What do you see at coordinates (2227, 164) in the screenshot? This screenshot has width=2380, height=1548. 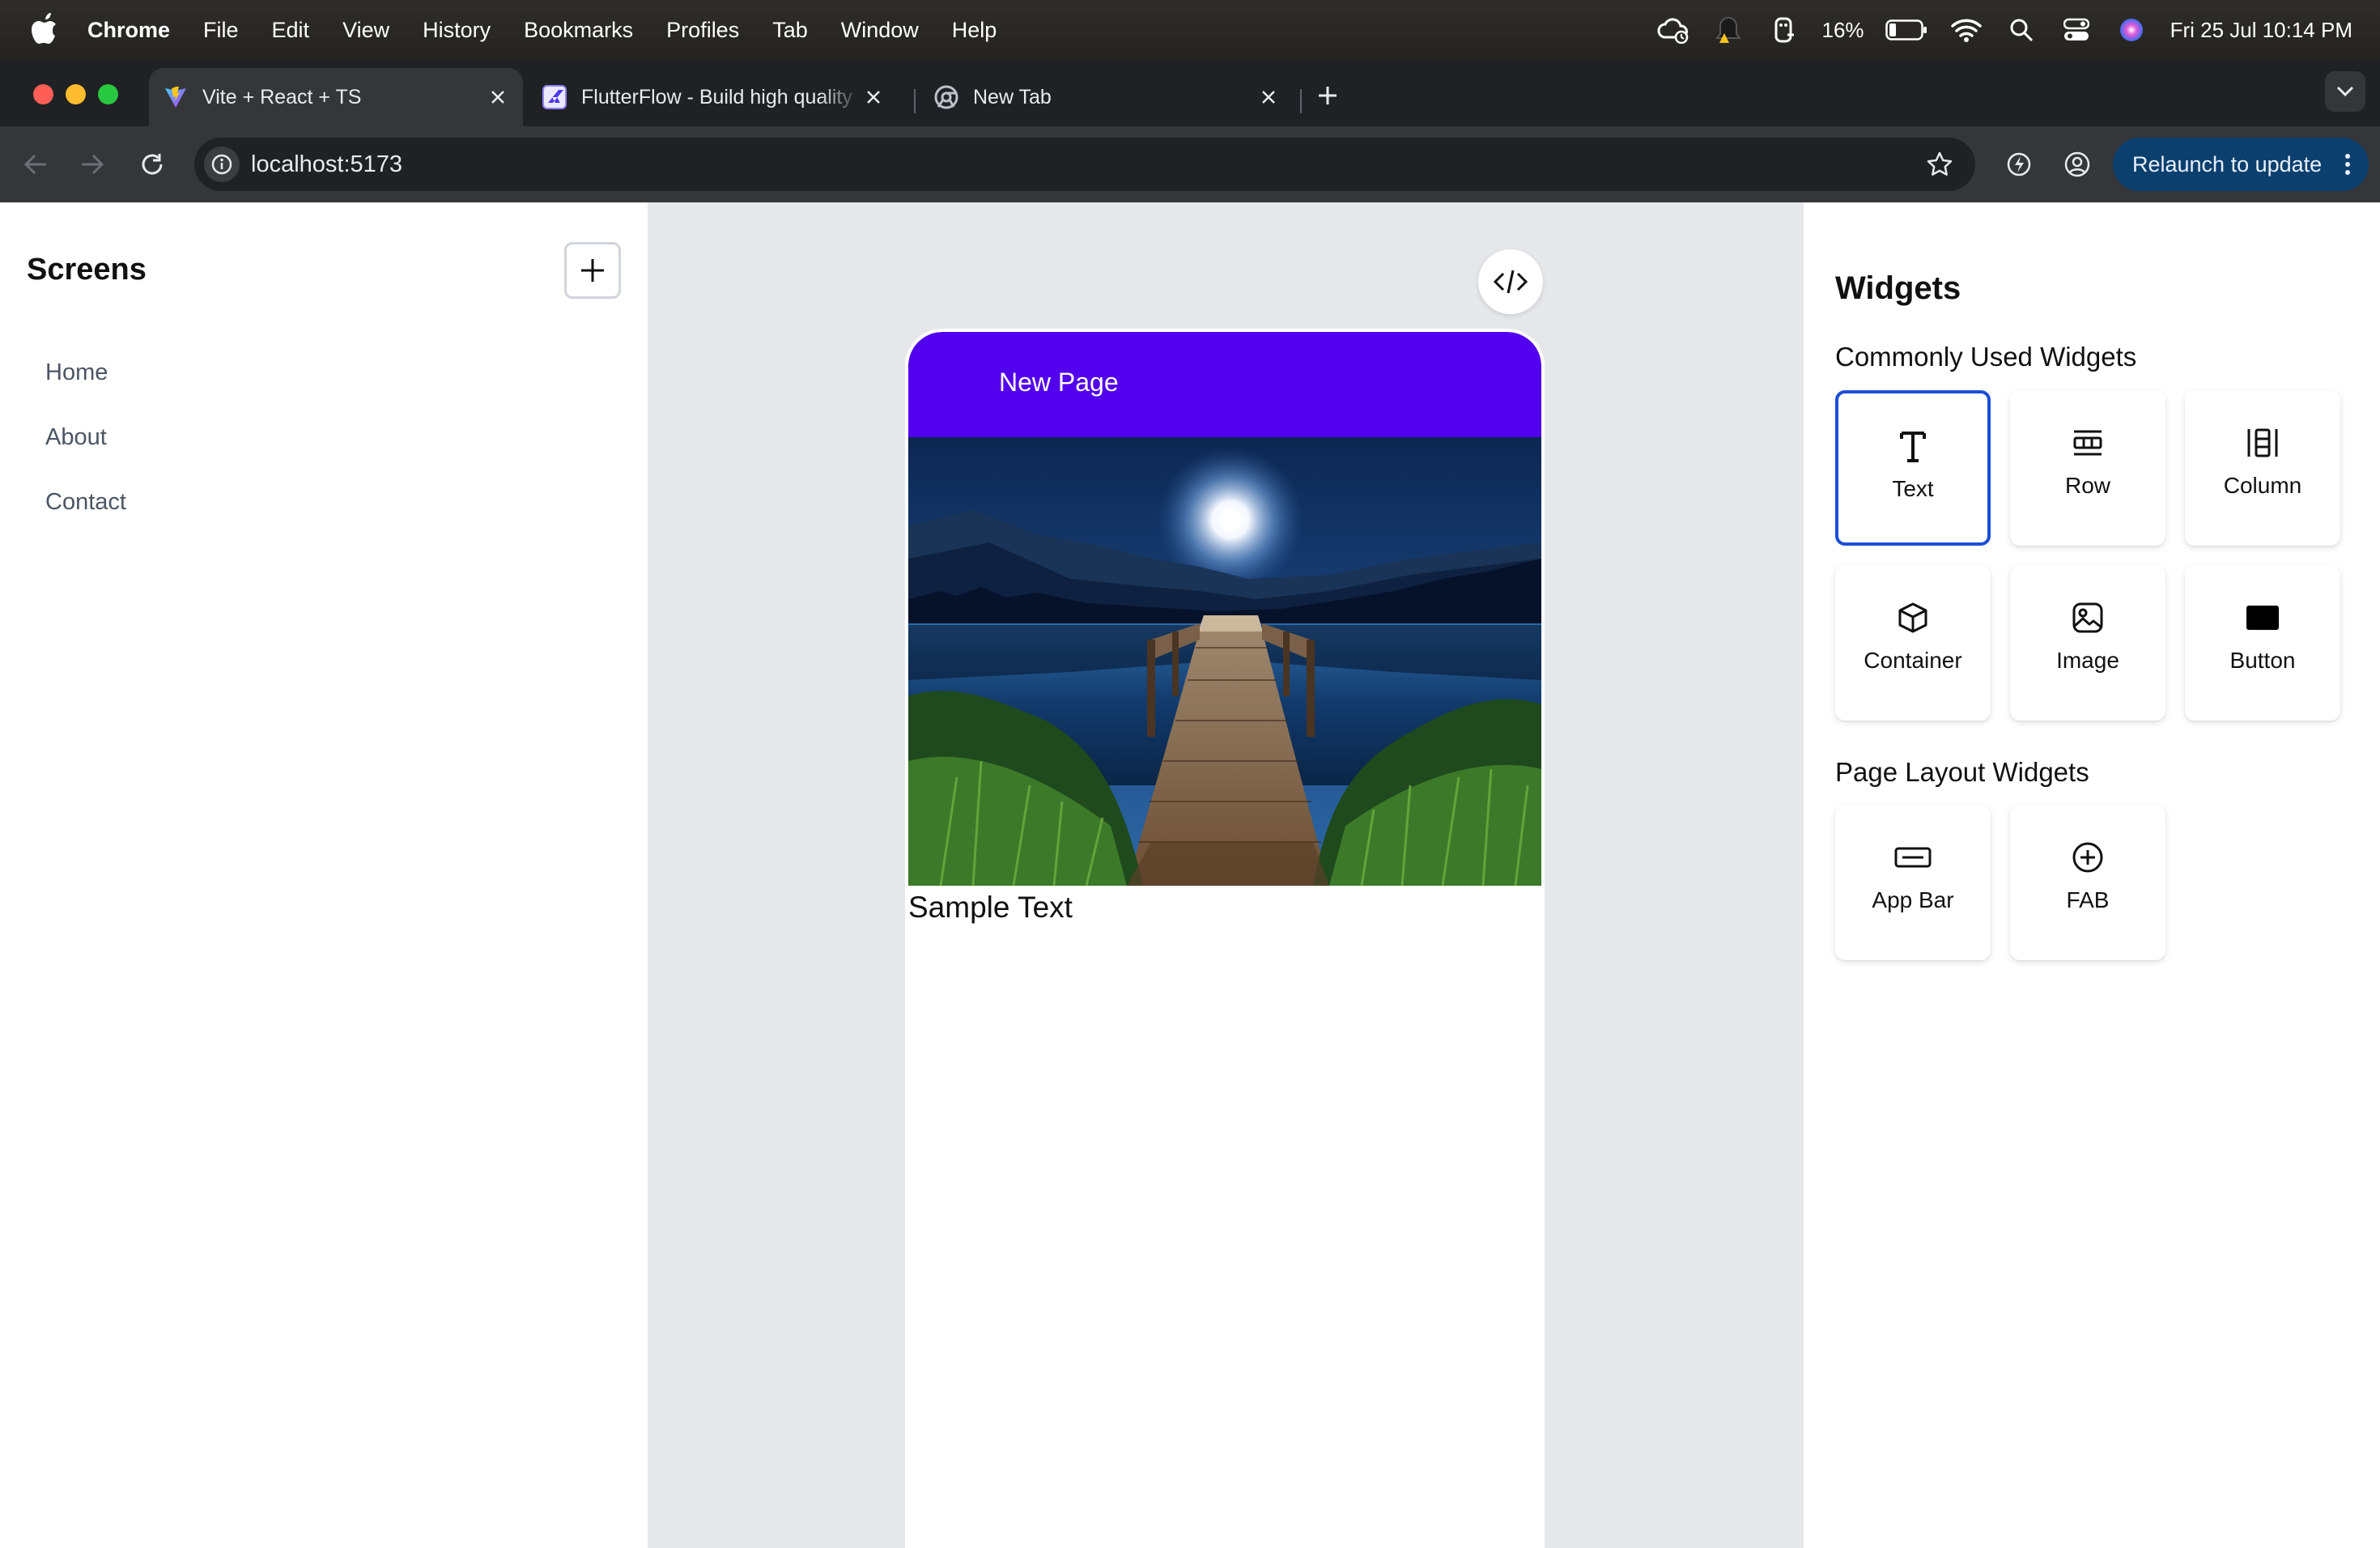 I see `relaunch-label: Relaunch to update` at bounding box center [2227, 164].